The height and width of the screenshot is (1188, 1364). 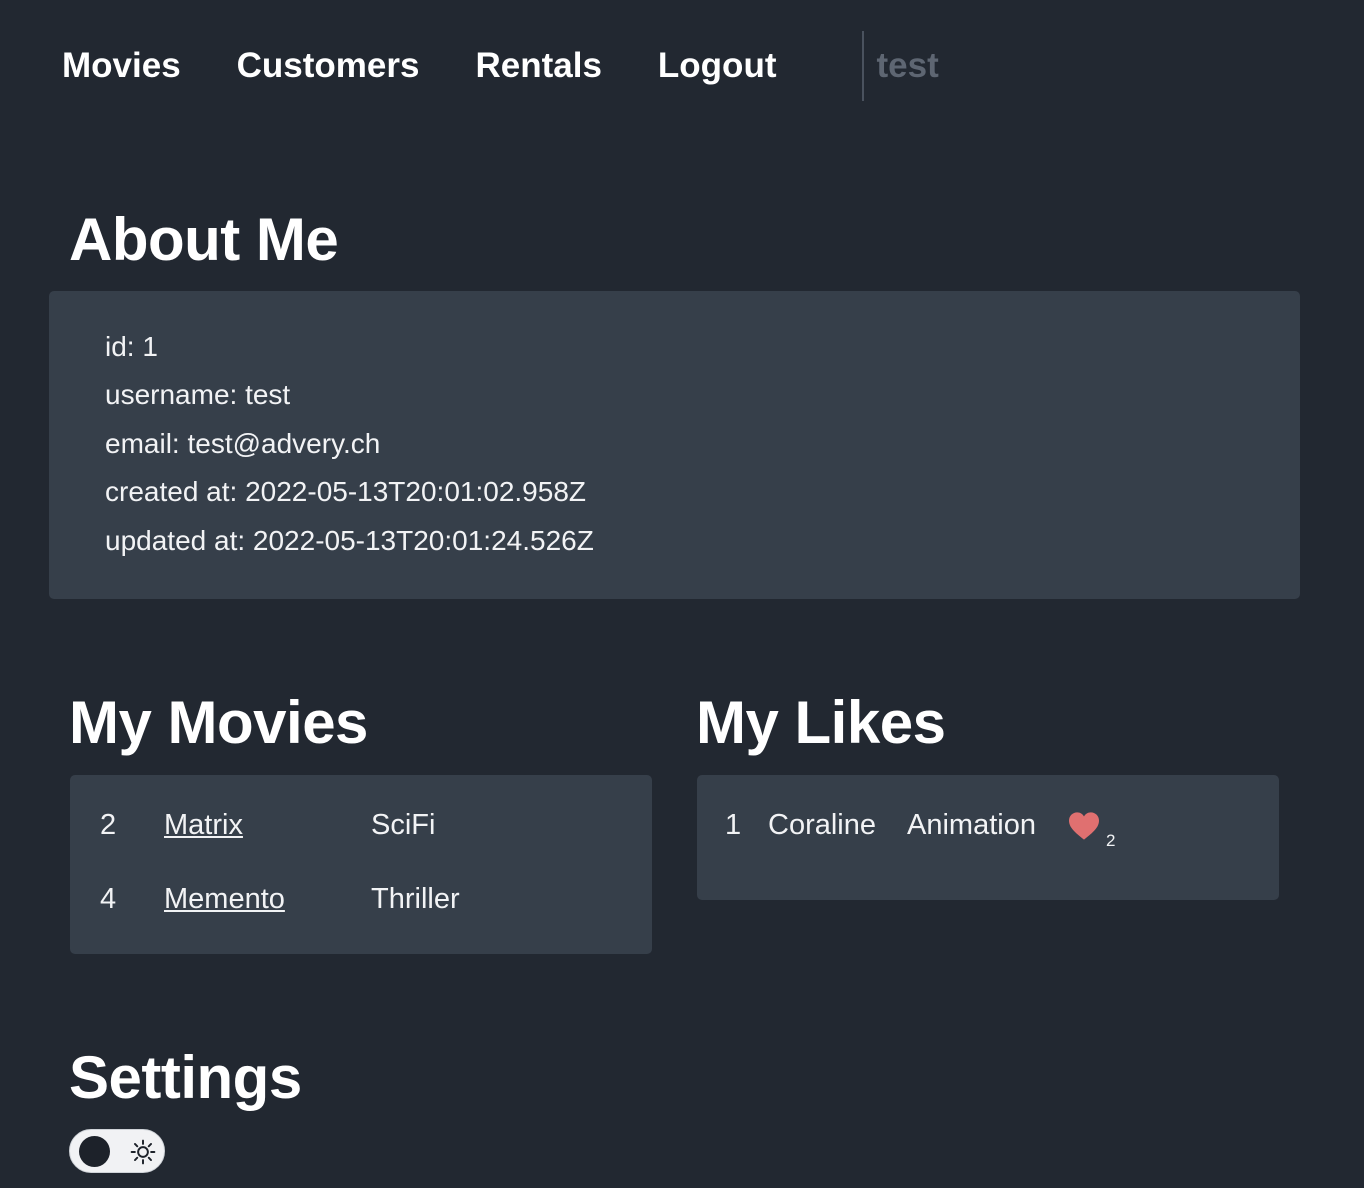 What do you see at coordinates (94, 1151) in the screenshot?
I see `toggle-knob` at bounding box center [94, 1151].